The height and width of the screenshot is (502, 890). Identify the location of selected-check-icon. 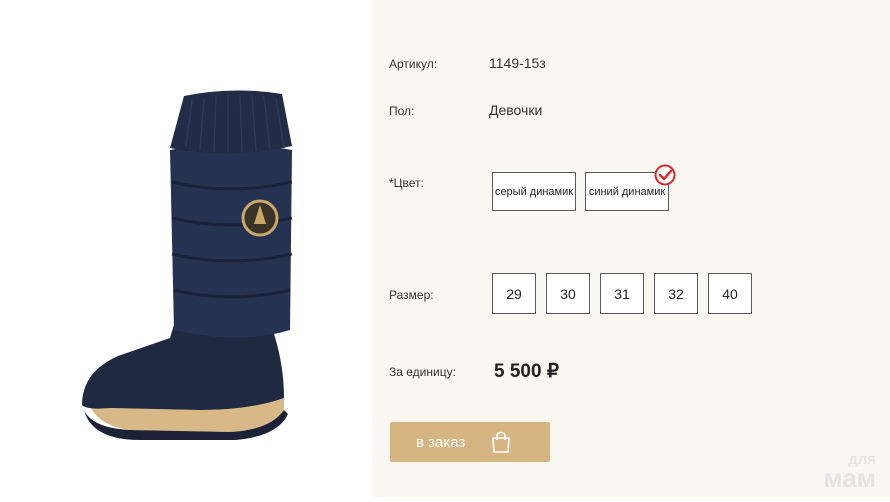
(665, 175).